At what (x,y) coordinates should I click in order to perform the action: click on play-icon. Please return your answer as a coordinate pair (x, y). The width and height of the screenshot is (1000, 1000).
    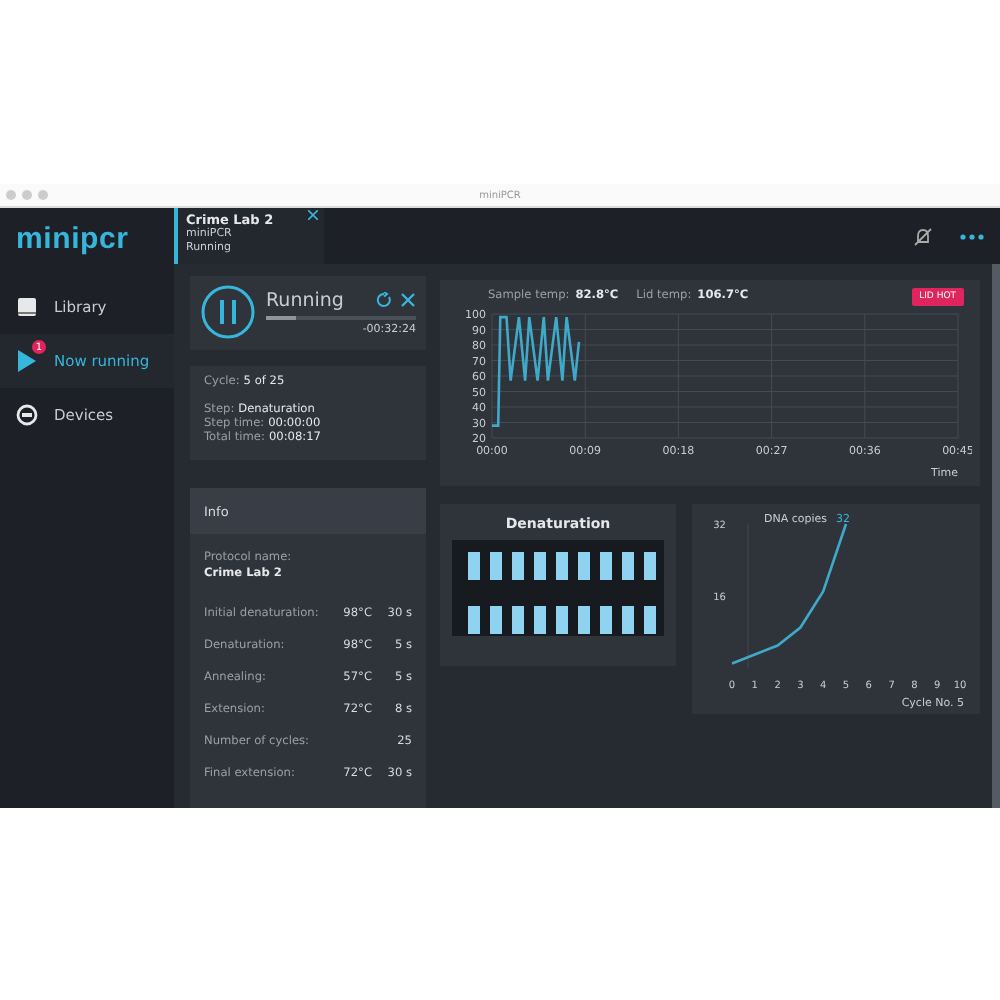
    Looking at the image, I should click on (27, 361).